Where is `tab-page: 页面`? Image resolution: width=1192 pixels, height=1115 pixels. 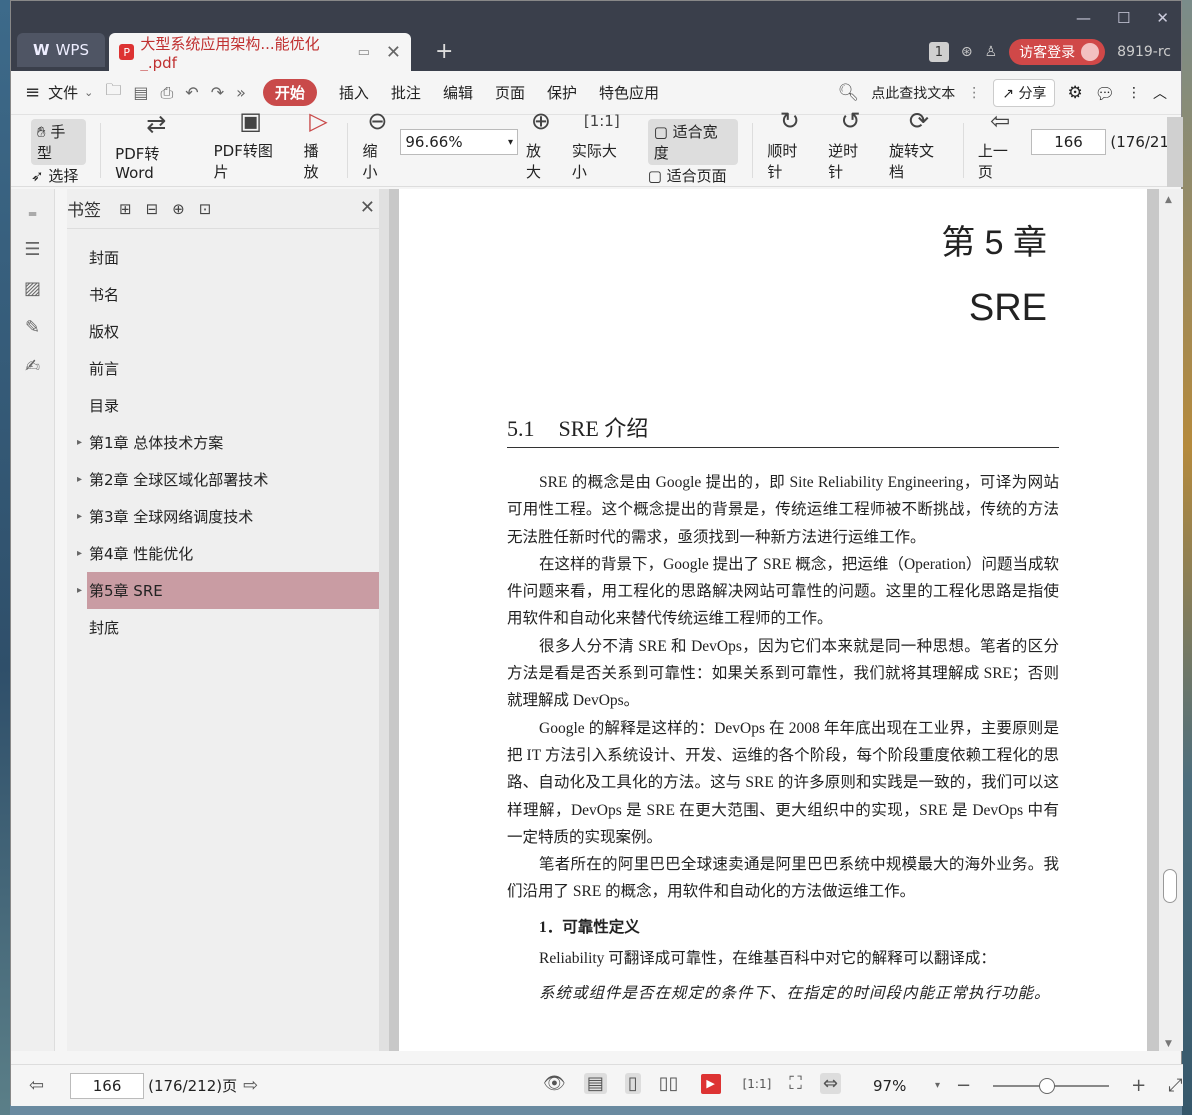
tab-page: 页面 is located at coordinates (510, 92).